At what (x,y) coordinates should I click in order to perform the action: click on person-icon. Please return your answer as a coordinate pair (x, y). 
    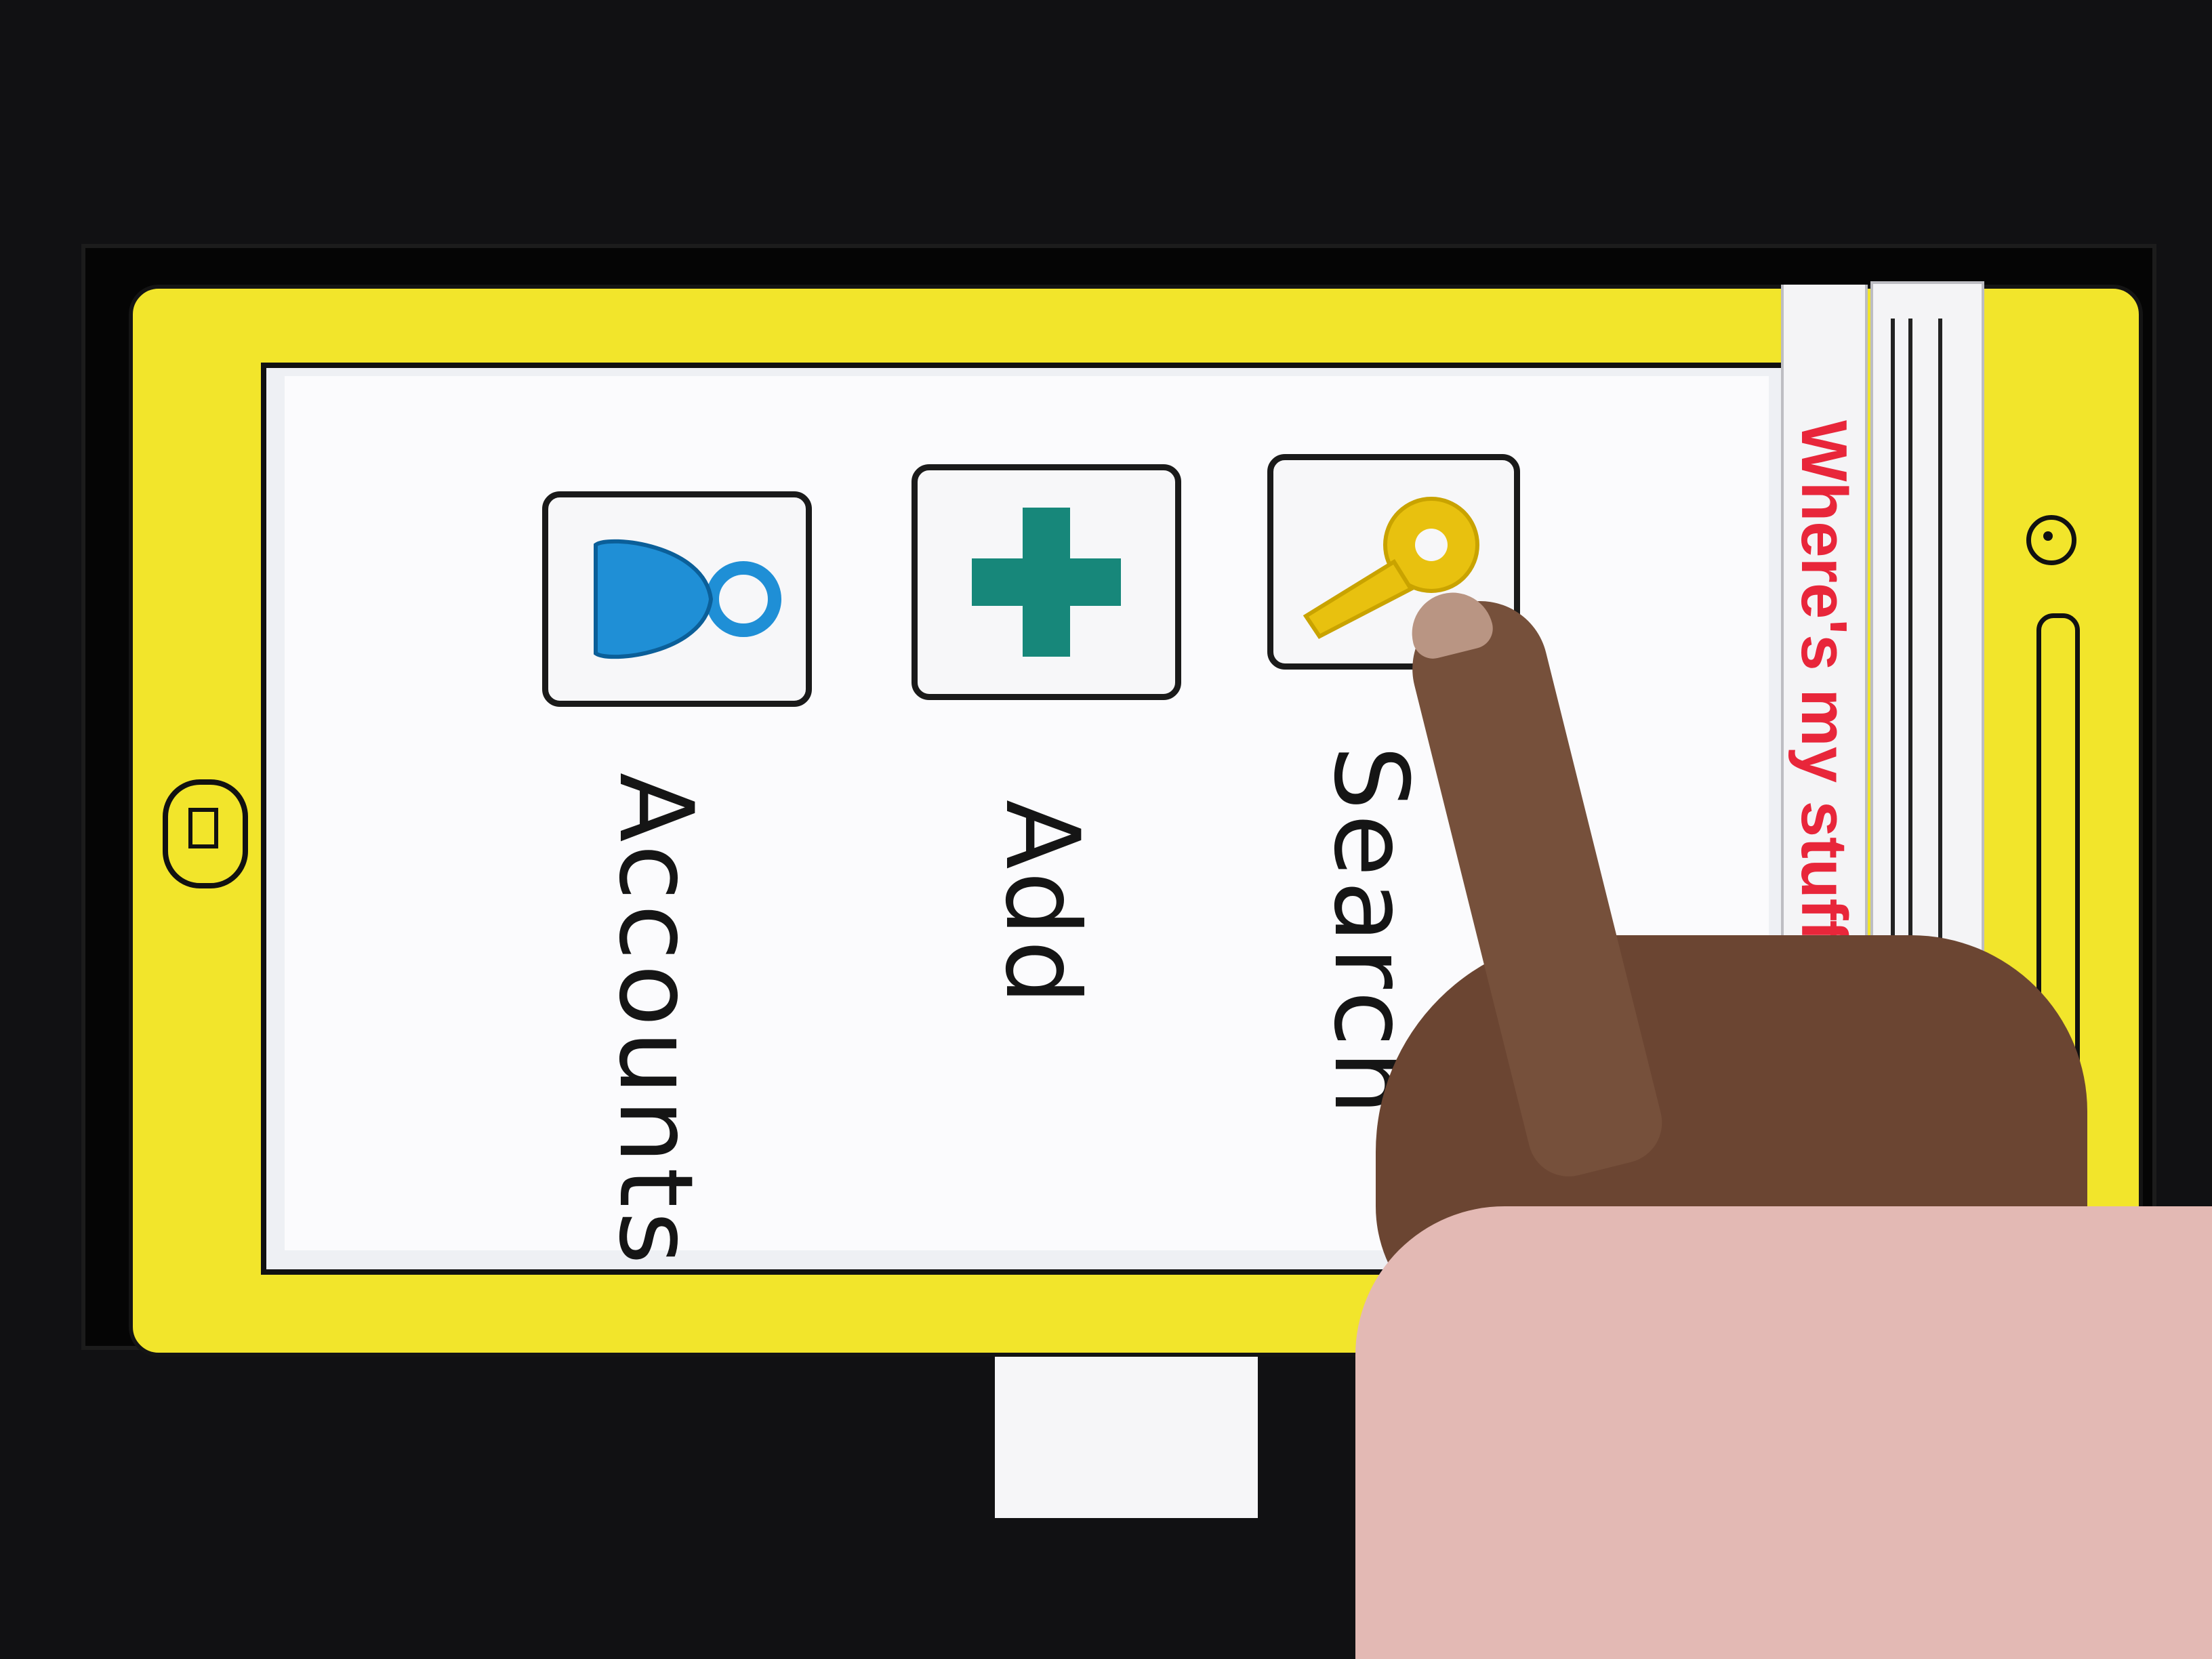
    Looking at the image, I should click on (687, 599).